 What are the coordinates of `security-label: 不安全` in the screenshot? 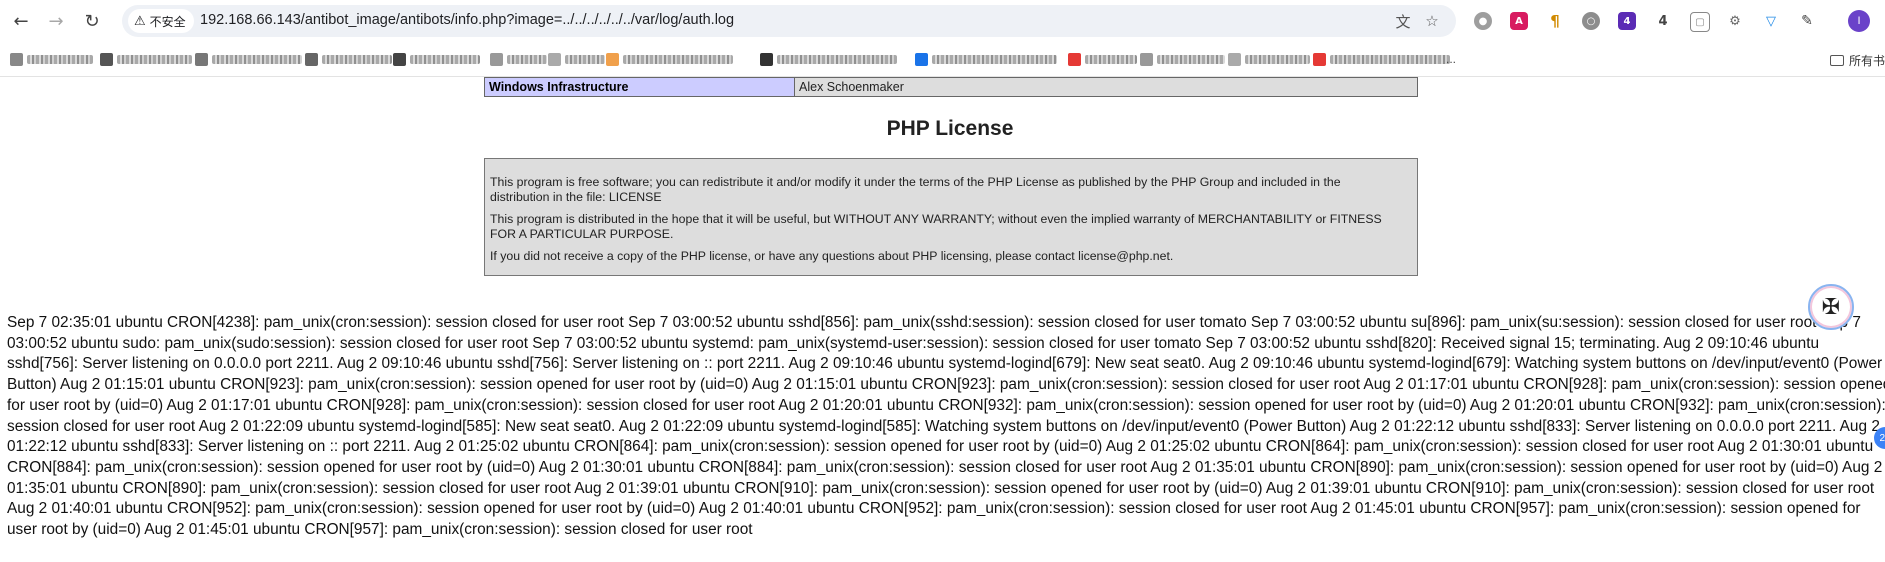 It's located at (167, 21).